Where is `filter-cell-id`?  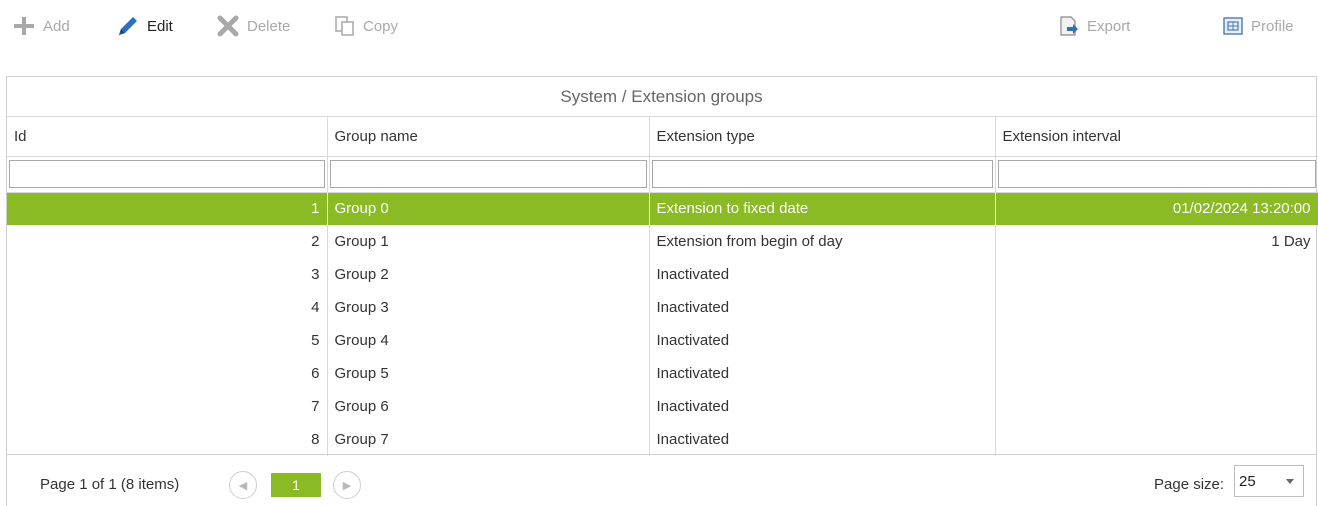 filter-cell-id is located at coordinates (167, 174).